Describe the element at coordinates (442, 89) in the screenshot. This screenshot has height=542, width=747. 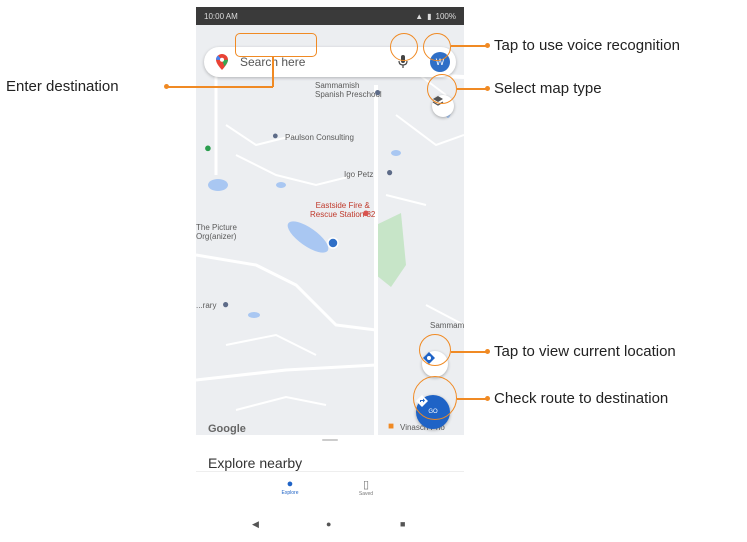
I see `layers-highlight` at that location.